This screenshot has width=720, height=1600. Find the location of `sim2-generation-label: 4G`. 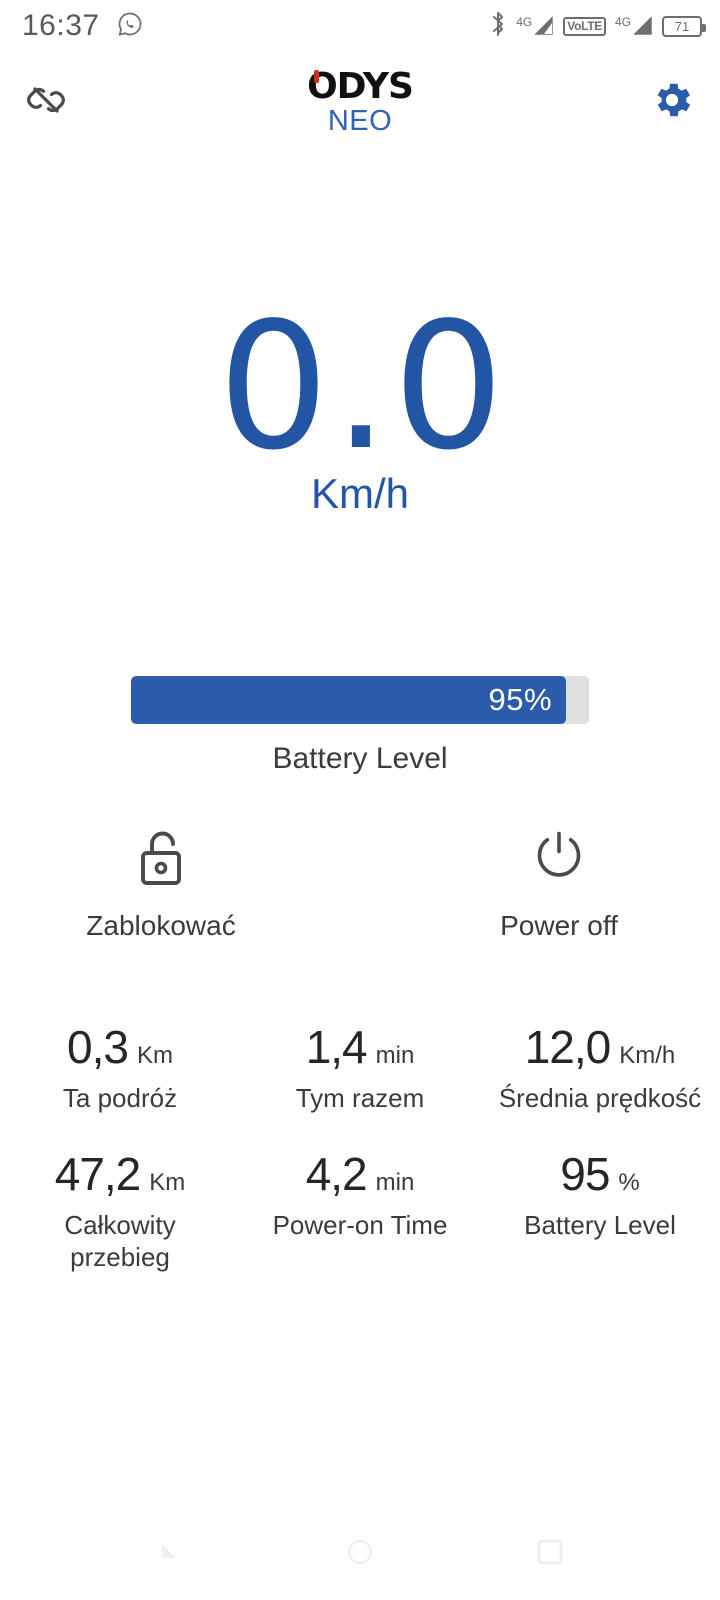

sim2-generation-label: 4G is located at coordinates (622, 22).